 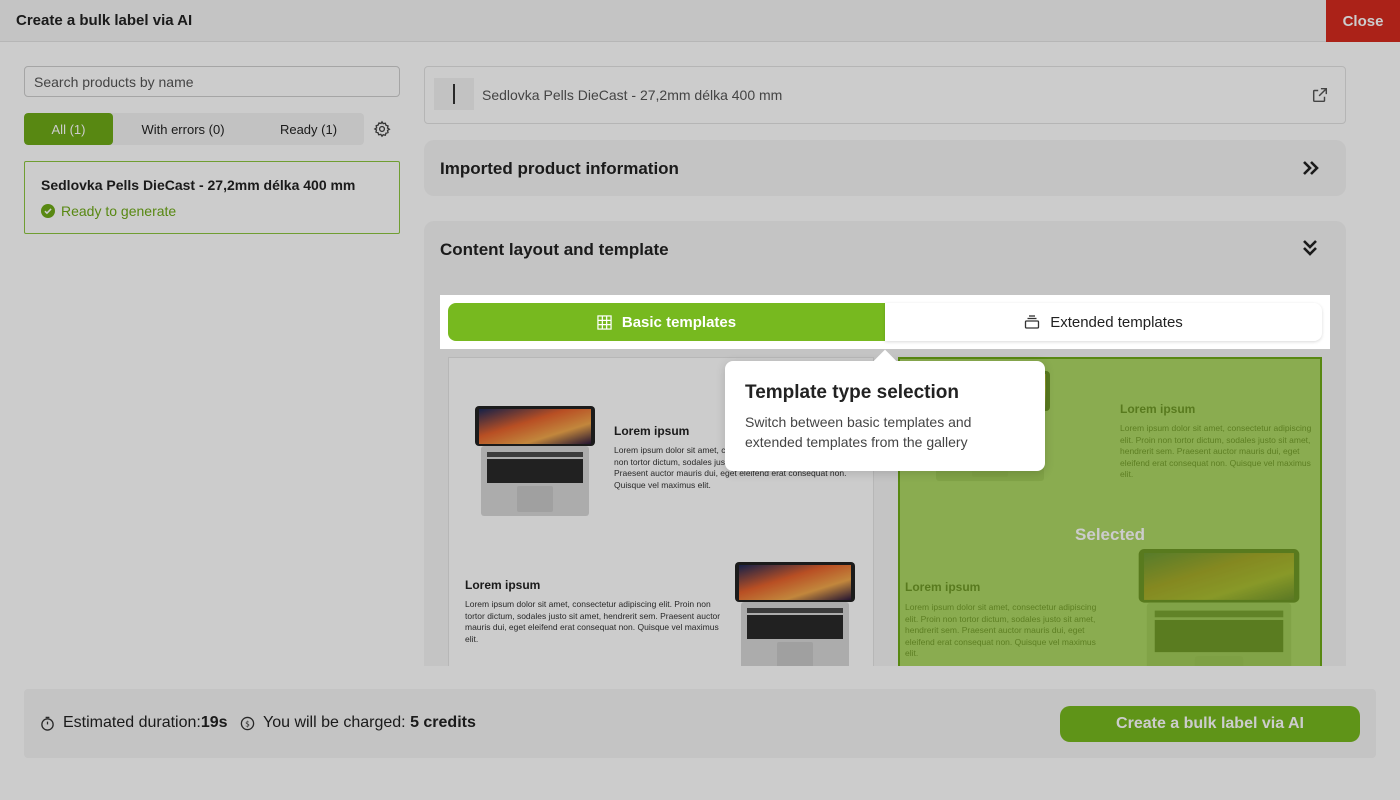 What do you see at coordinates (604, 322) in the screenshot?
I see `grid-icon` at bounding box center [604, 322].